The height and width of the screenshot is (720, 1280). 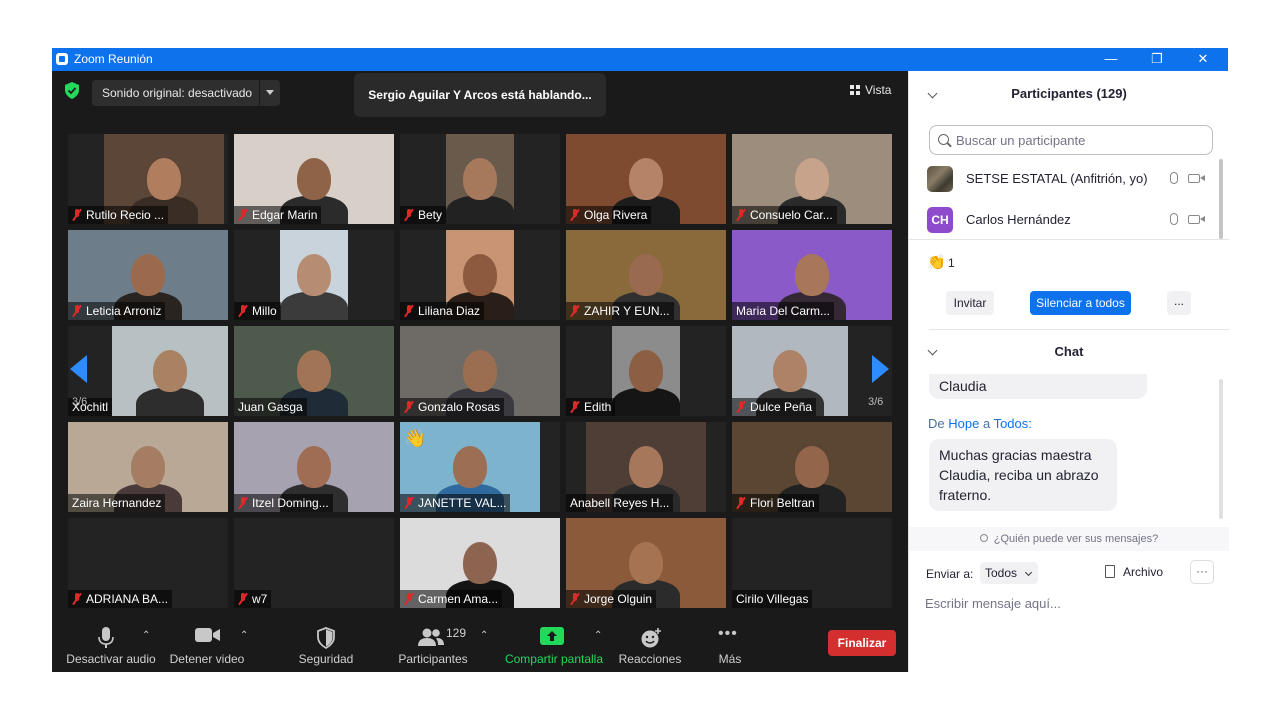 I want to click on video-tile: Edgar Marin, so click(x=314, y=179).